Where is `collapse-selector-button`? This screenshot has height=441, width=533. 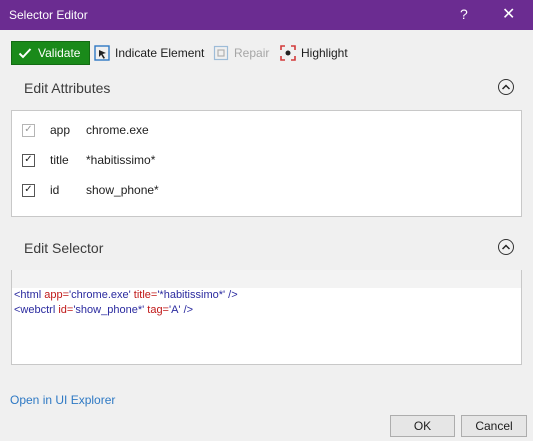
collapse-selector-button is located at coordinates (506, 247).